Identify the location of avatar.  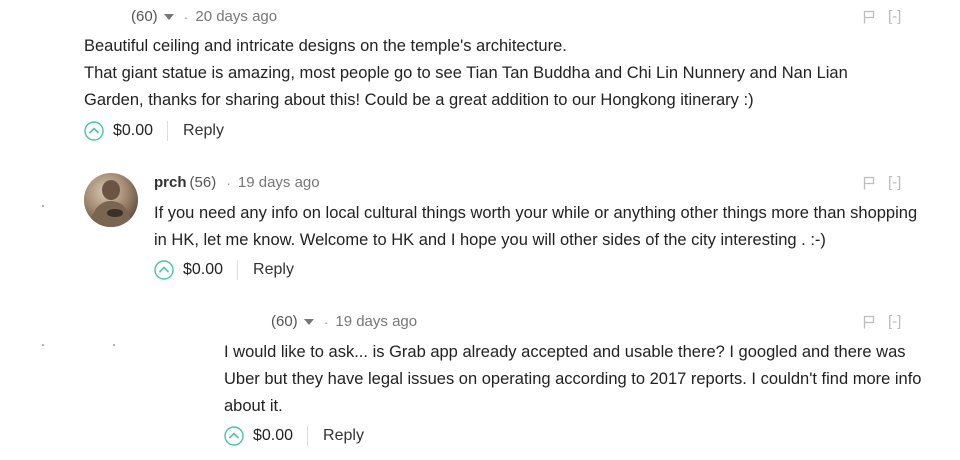
(111, 200).